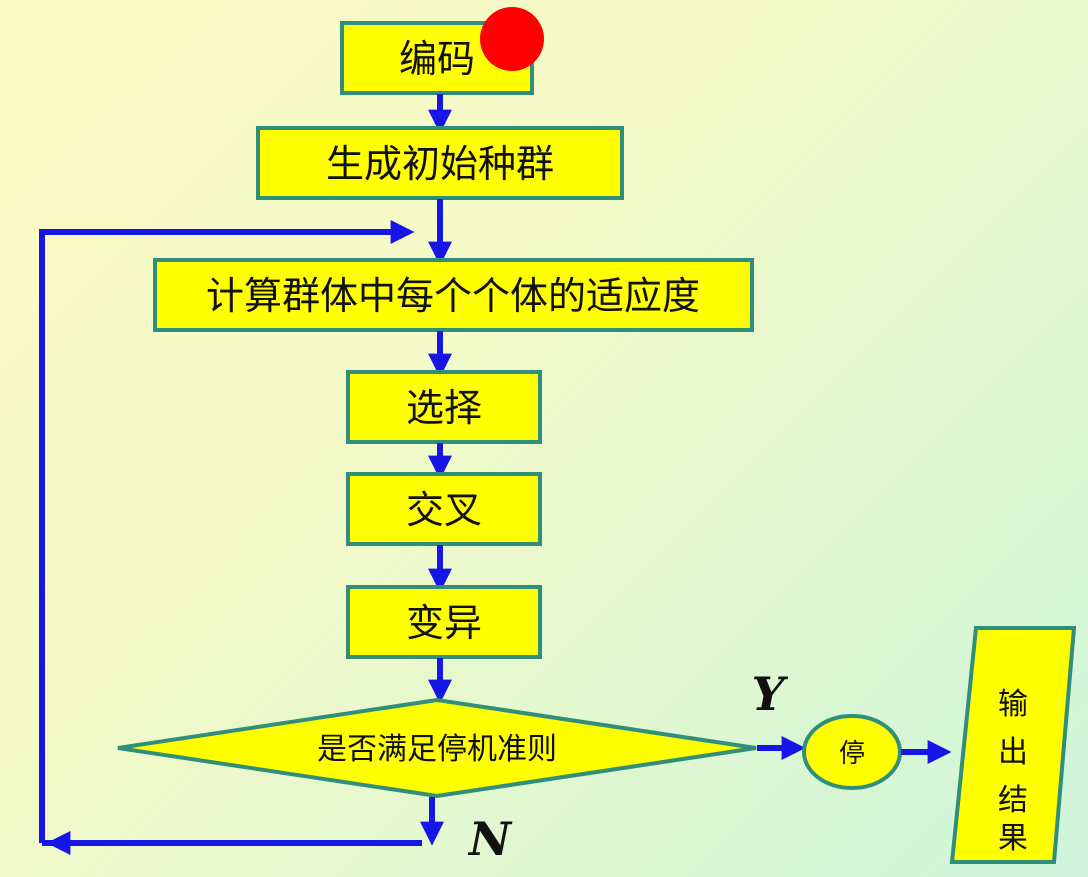  I want to click on stop-condition-label: 是否满足停机准则, so click(437, 749).